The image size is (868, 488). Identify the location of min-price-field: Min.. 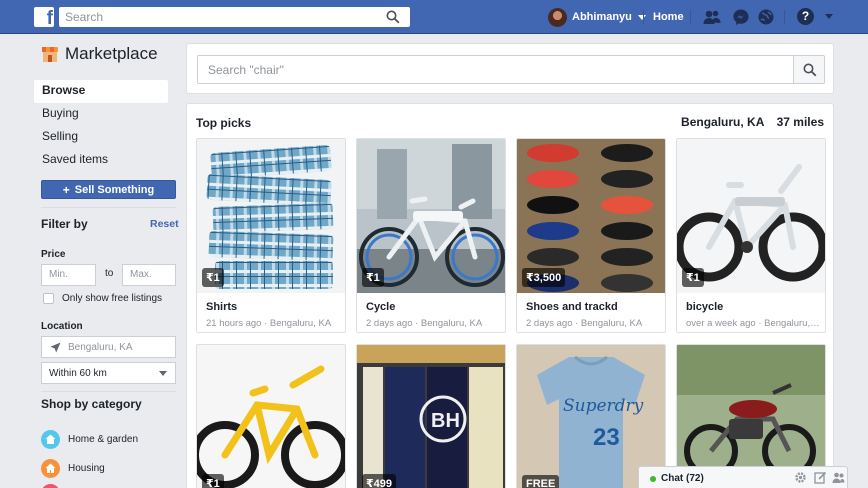
(68, 275).